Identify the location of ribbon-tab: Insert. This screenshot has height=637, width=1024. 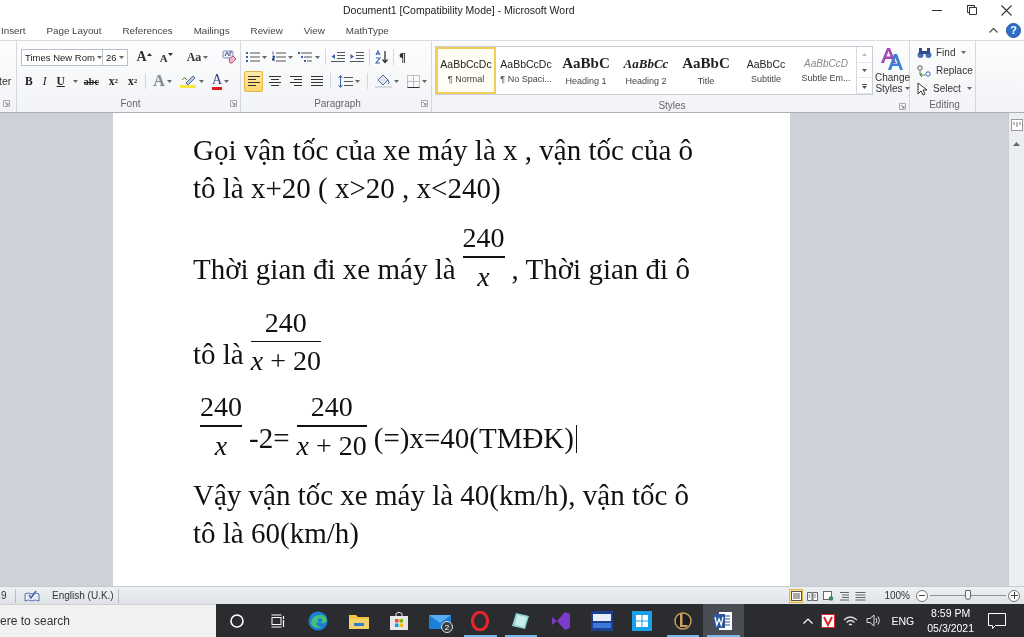
(13, 30).